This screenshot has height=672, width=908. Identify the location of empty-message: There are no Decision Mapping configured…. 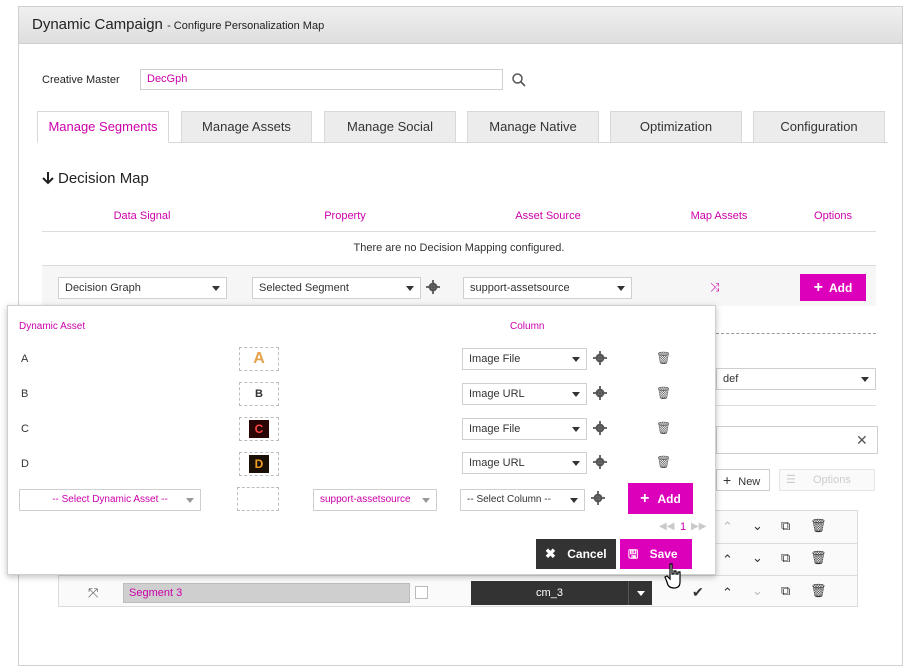
(459, 248).